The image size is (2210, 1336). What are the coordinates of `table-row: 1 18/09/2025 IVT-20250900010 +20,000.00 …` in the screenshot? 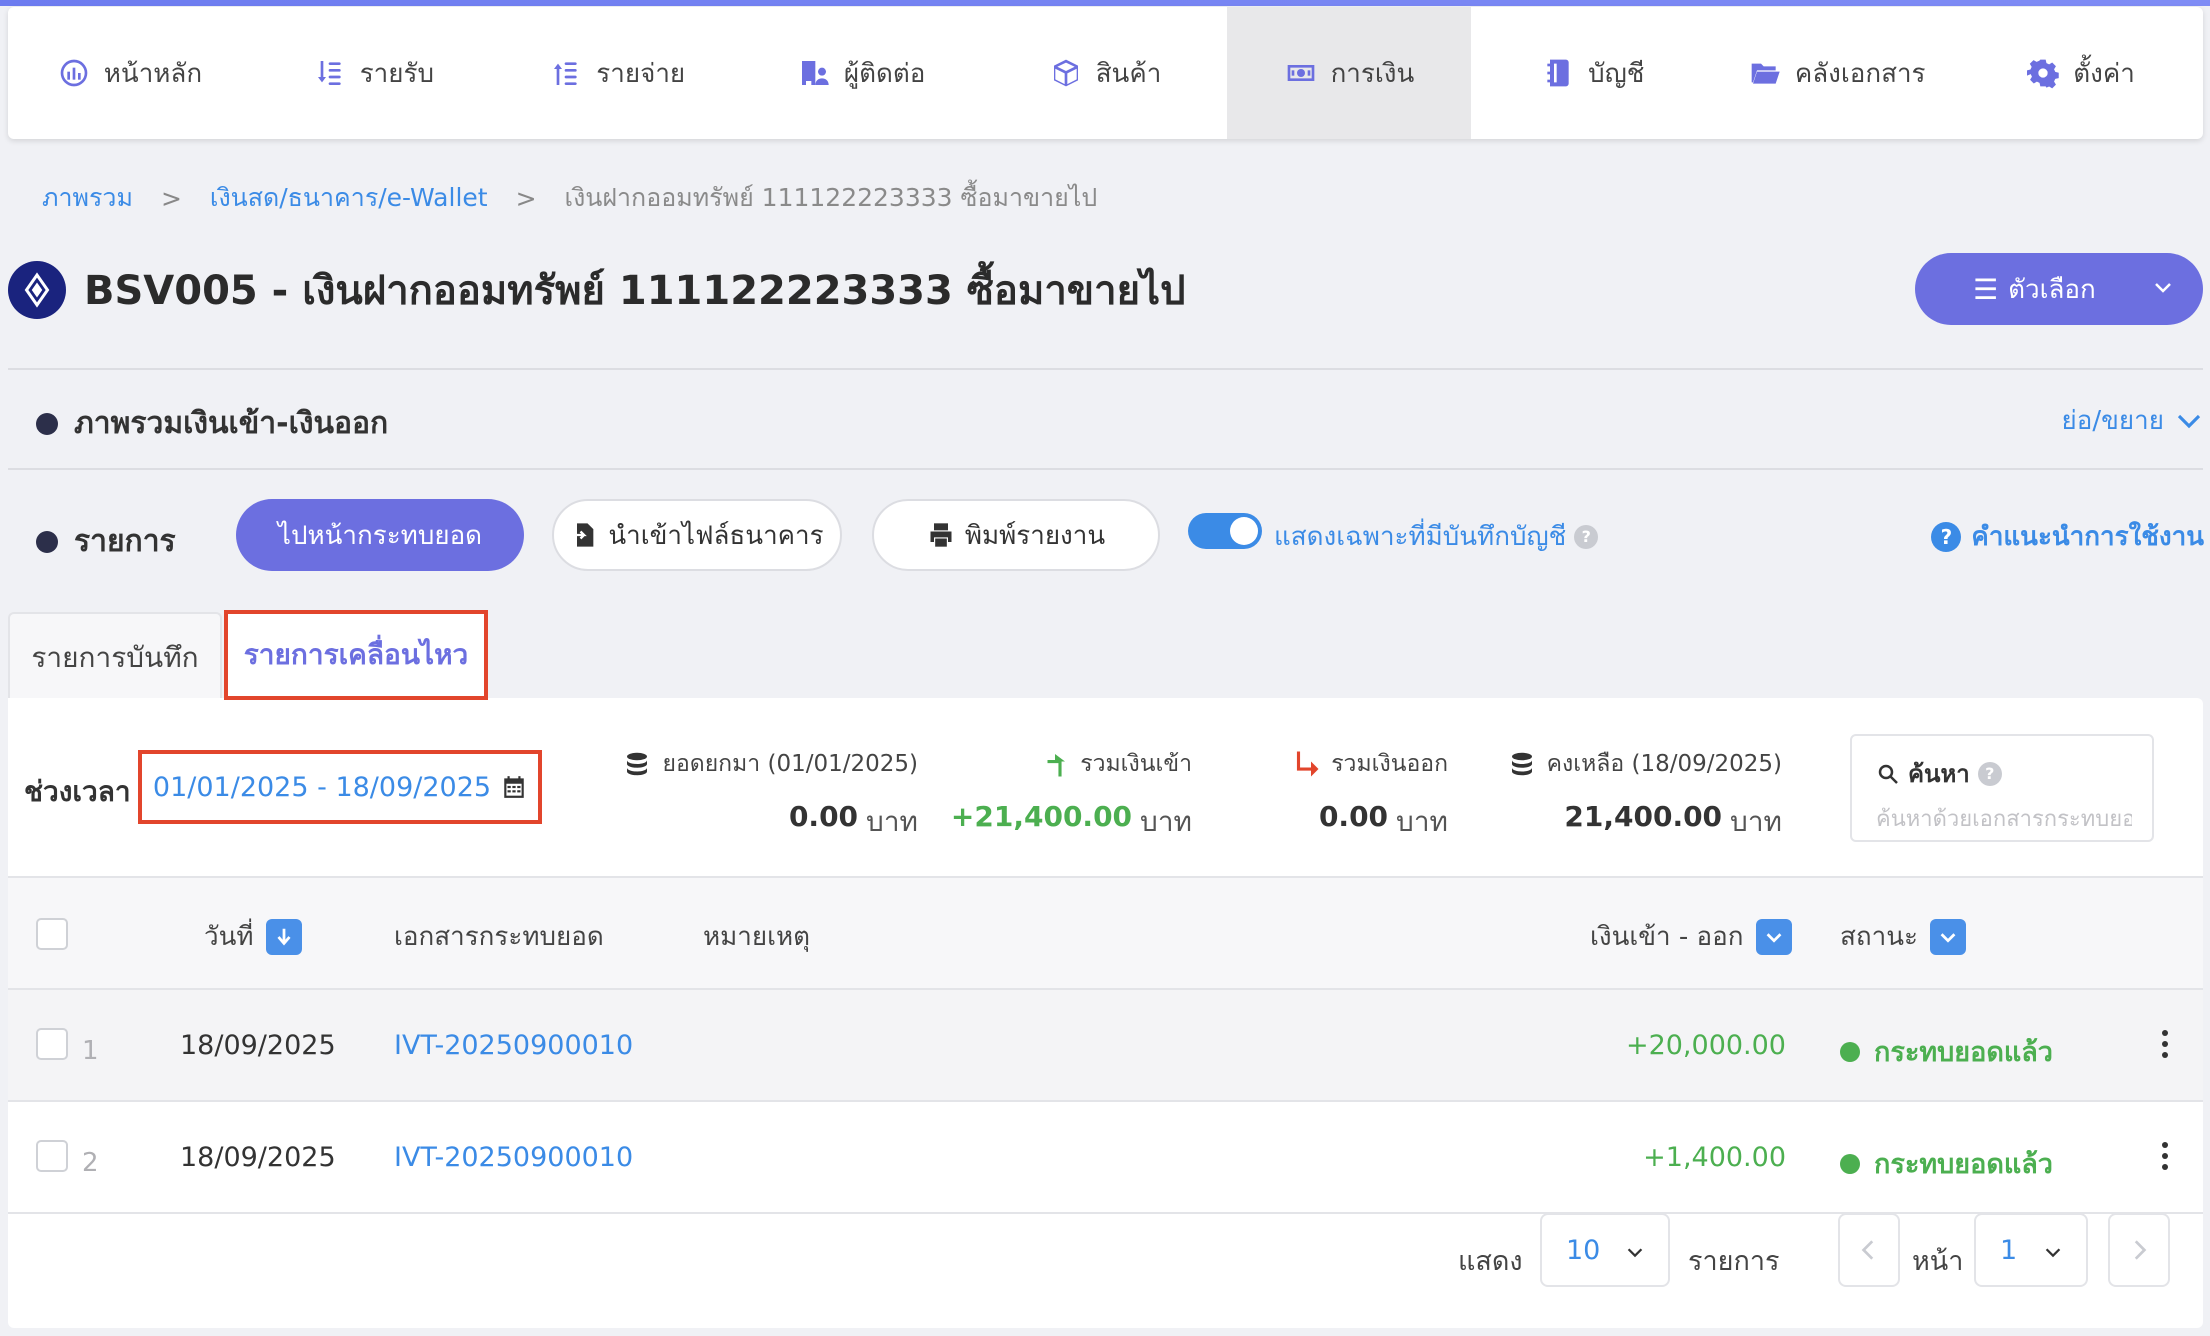 It's located at (1105, 1046).